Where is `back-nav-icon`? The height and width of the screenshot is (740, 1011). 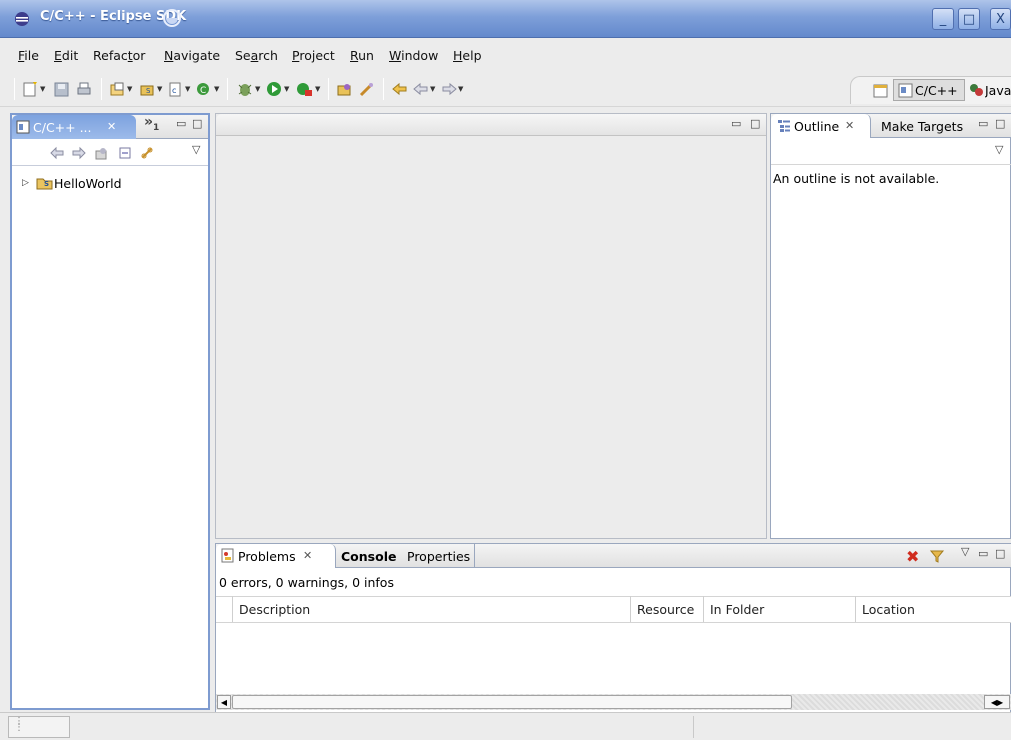
back-nav-icon is located at coordinates (57, 153).